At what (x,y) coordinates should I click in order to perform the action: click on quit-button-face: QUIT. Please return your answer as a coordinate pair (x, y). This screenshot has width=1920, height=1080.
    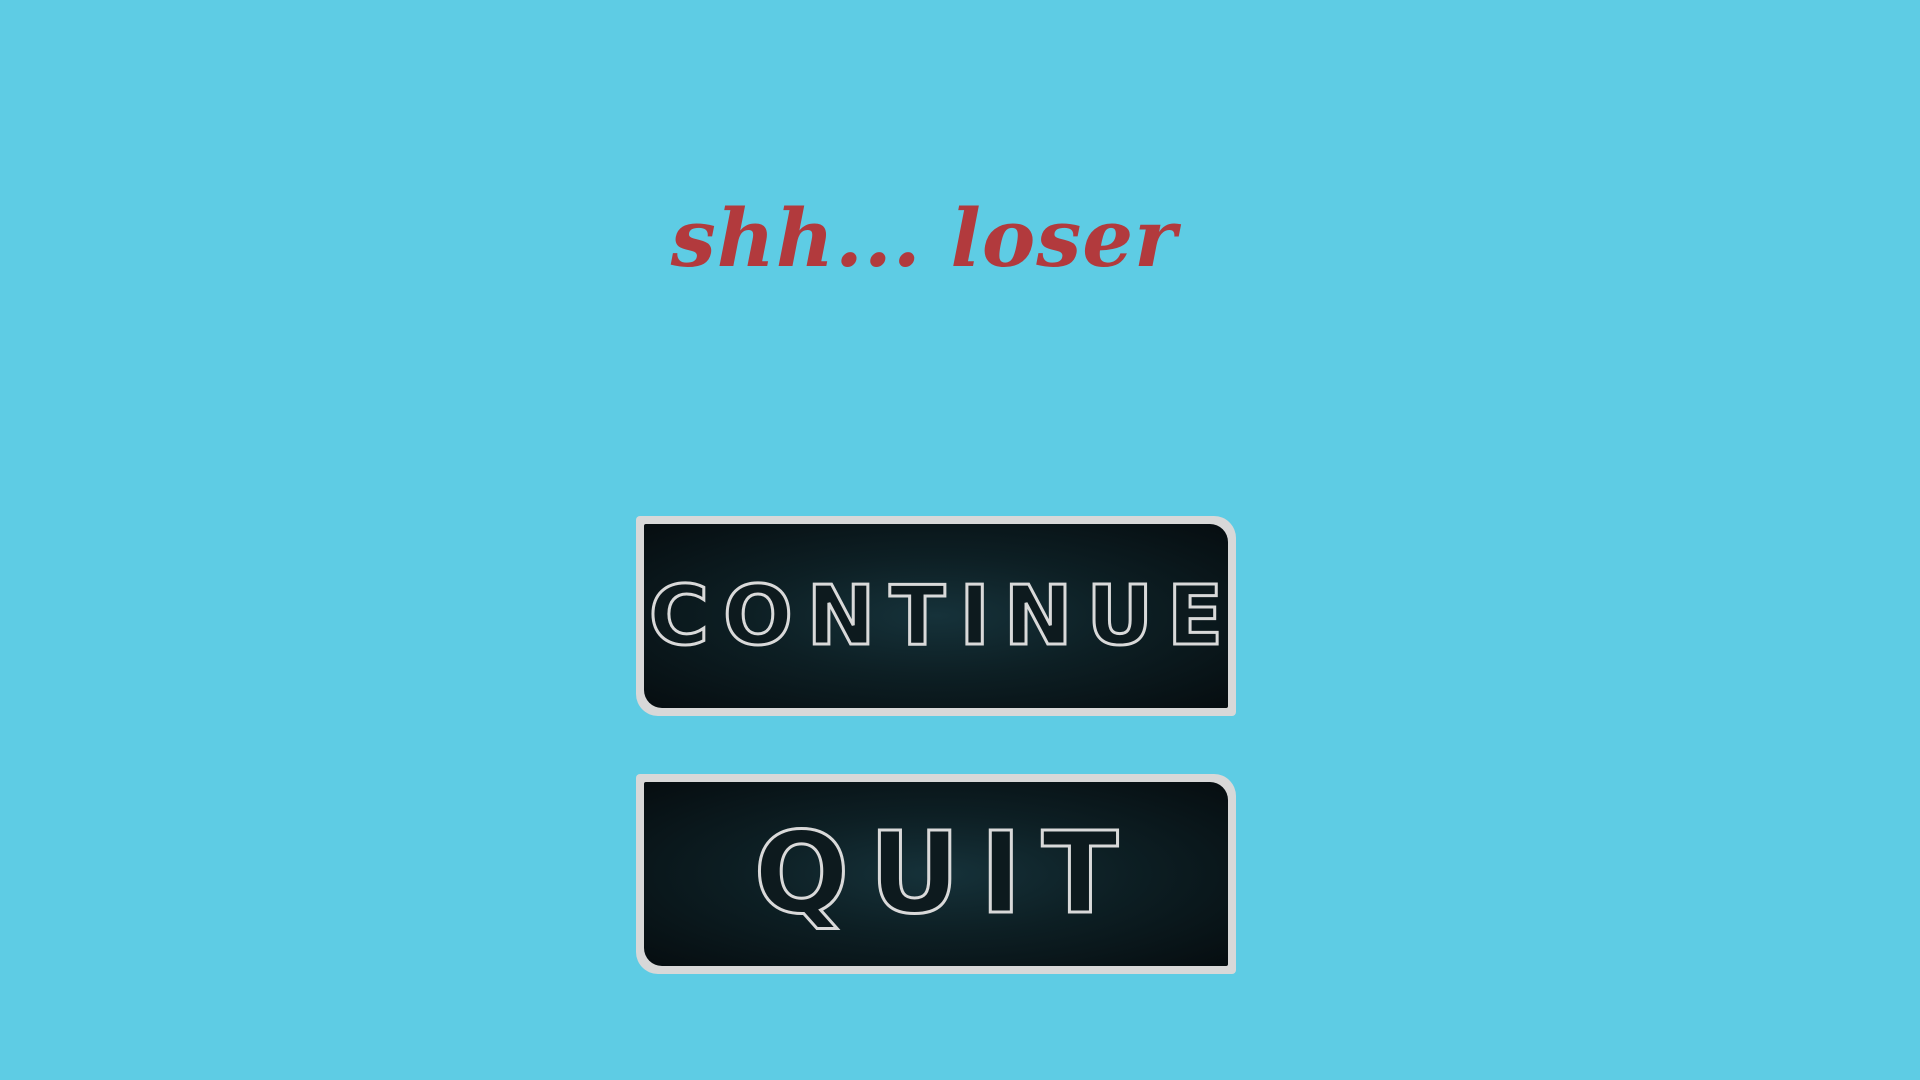
    Looking at the image, I should click on (936, 874).